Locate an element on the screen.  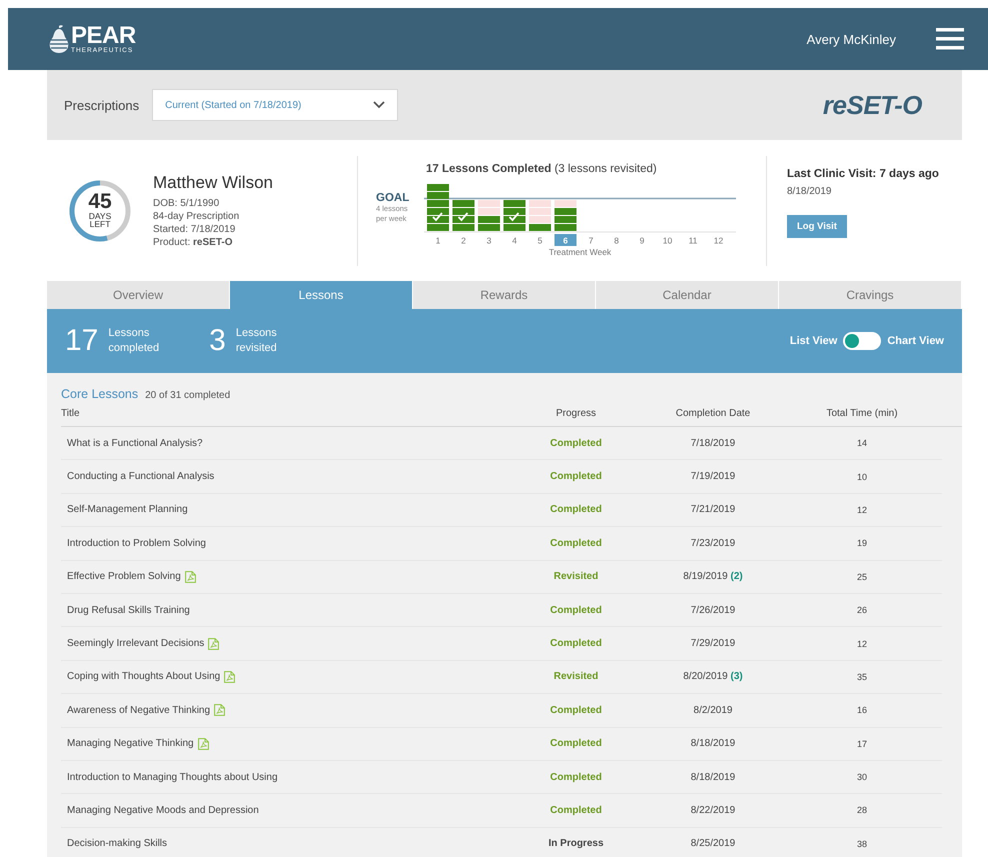
days-left-ring is located at coordinates (100, 211).